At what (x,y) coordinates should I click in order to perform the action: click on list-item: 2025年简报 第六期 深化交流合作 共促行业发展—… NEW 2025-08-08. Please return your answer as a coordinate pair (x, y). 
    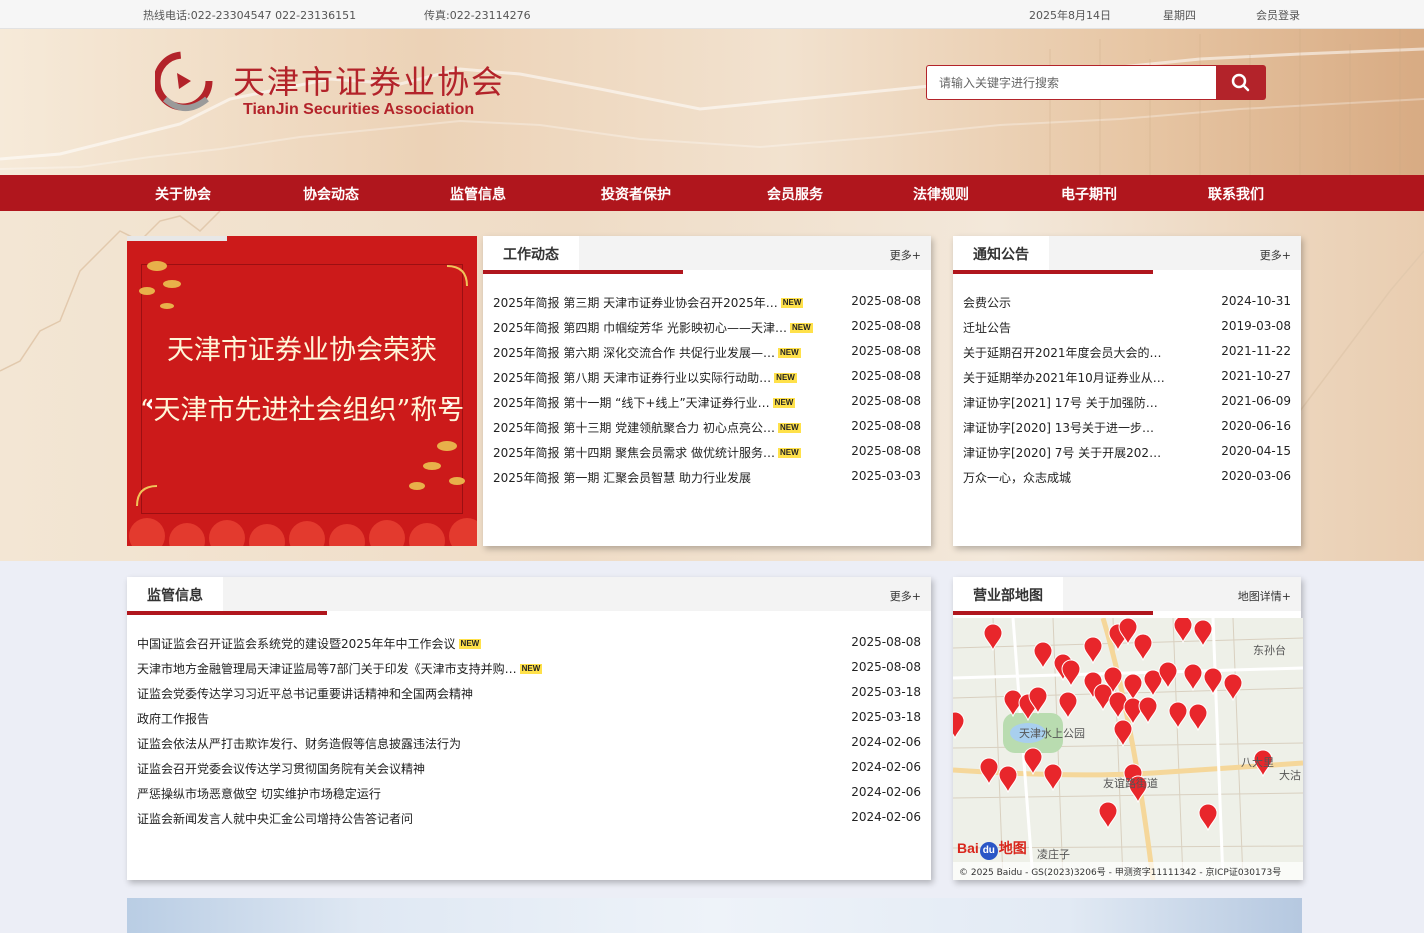
    Looking at the image, I should click on (707, 356).